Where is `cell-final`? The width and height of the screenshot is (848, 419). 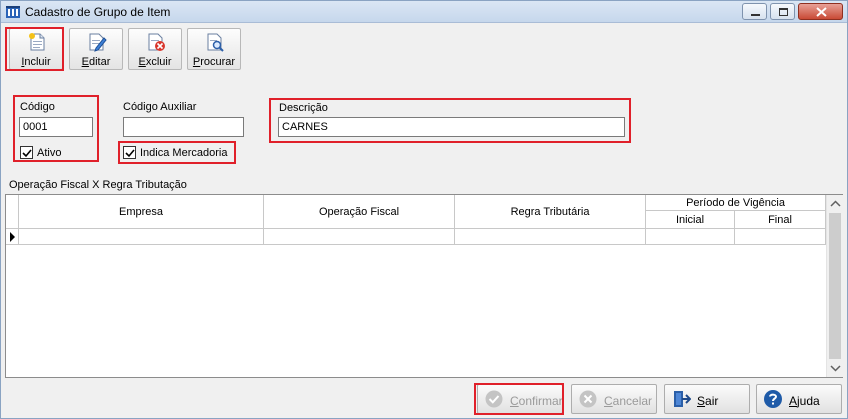 cell-final is located at coordinates (780, 237).